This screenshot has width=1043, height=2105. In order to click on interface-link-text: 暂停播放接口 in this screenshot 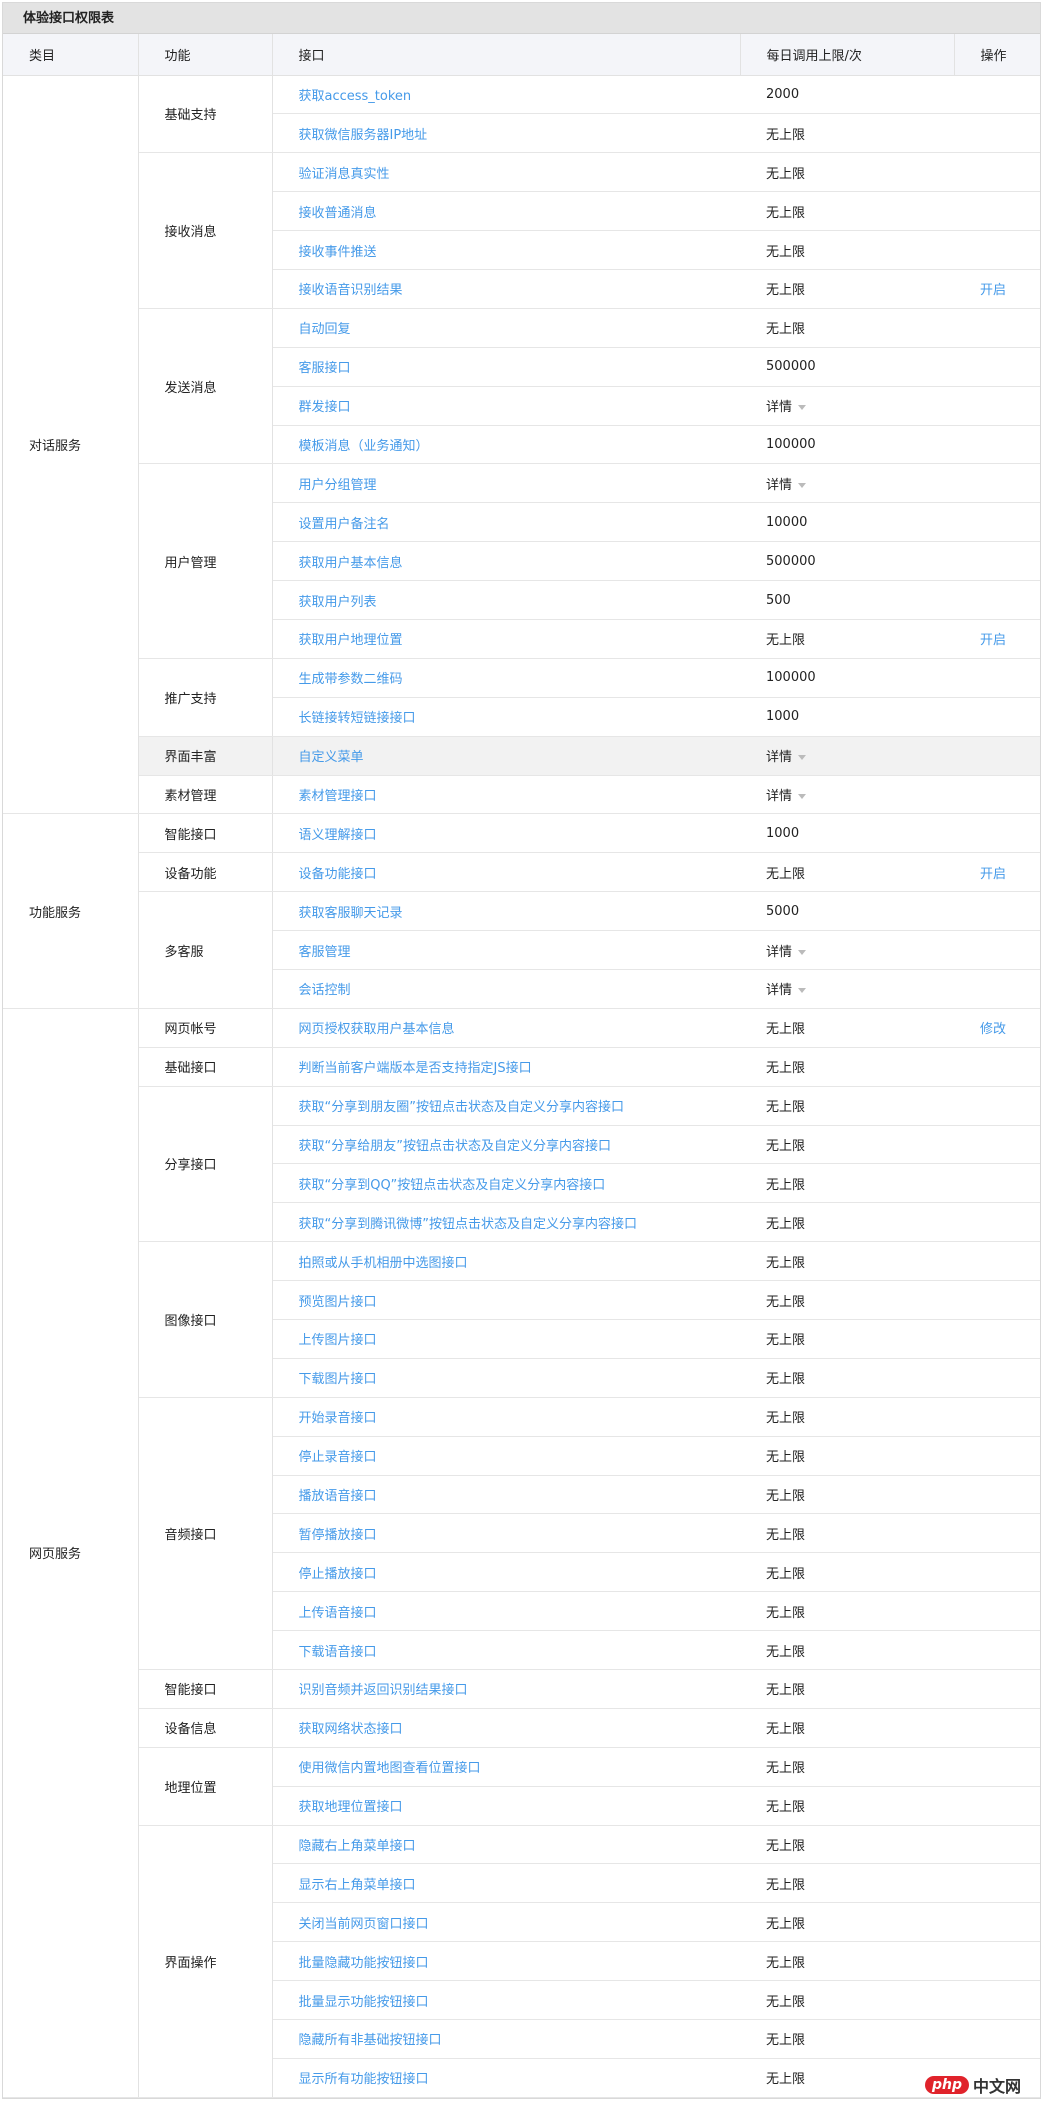, I will do `click(338, 1535)`.